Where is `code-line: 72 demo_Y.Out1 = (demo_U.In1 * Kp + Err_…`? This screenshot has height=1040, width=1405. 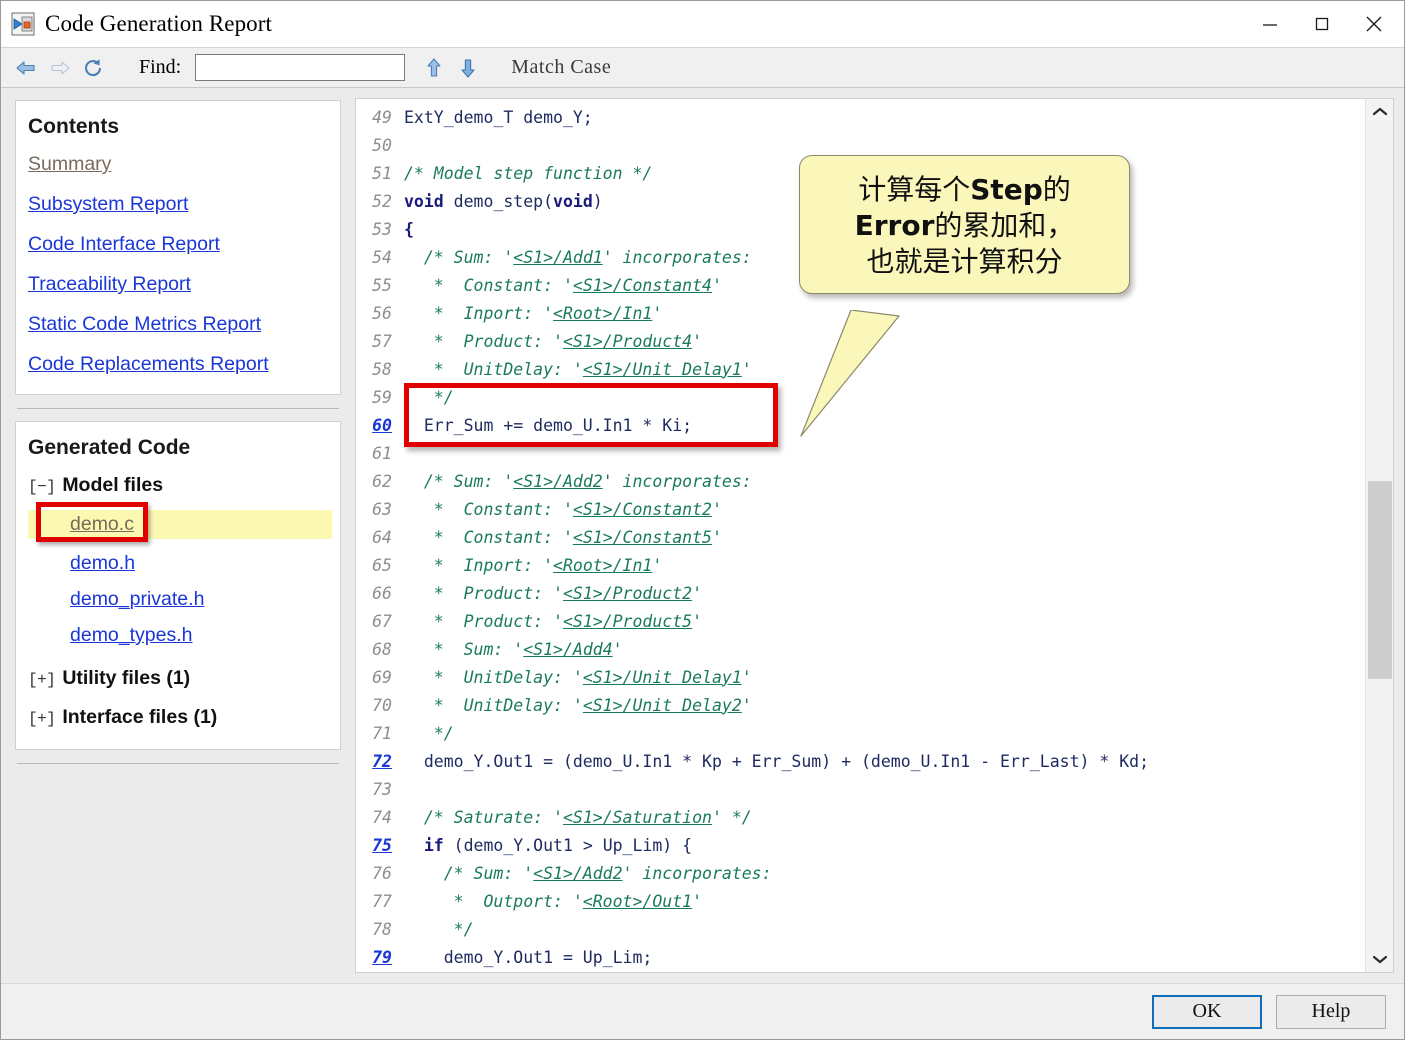
code-line: 72 demo_Y.Out1 = (demo_U.In1 * Kp + Err_… is located at coordinates (860, 761).